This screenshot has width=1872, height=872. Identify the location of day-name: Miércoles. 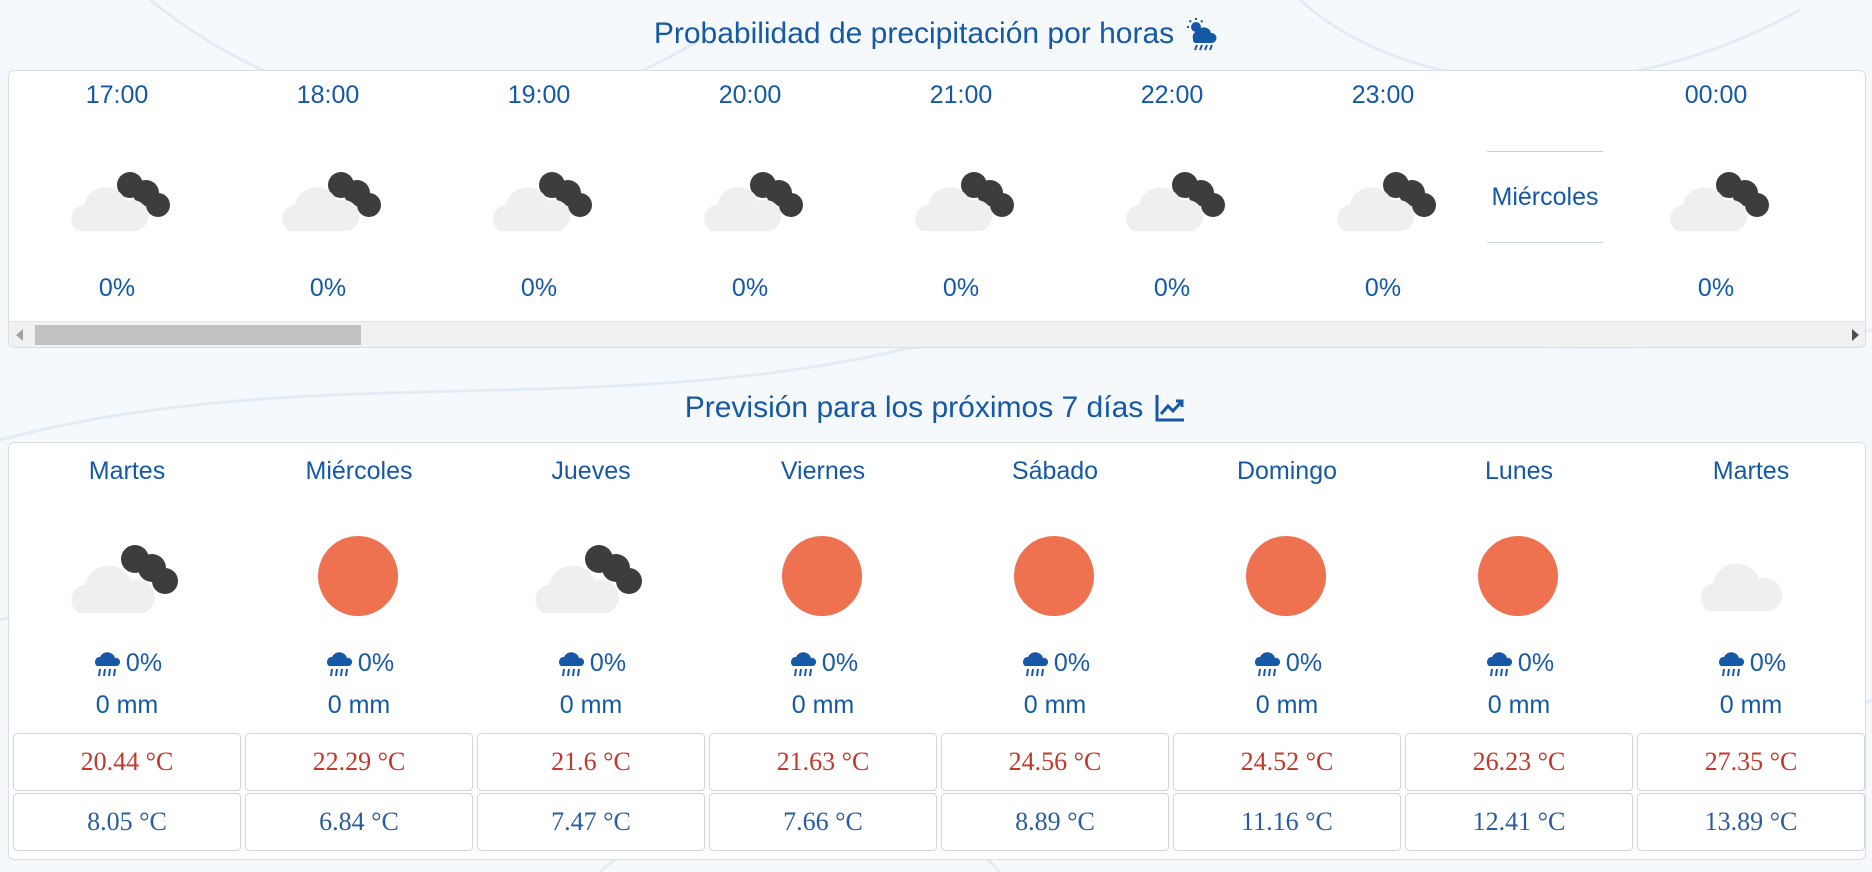
(359, 471).